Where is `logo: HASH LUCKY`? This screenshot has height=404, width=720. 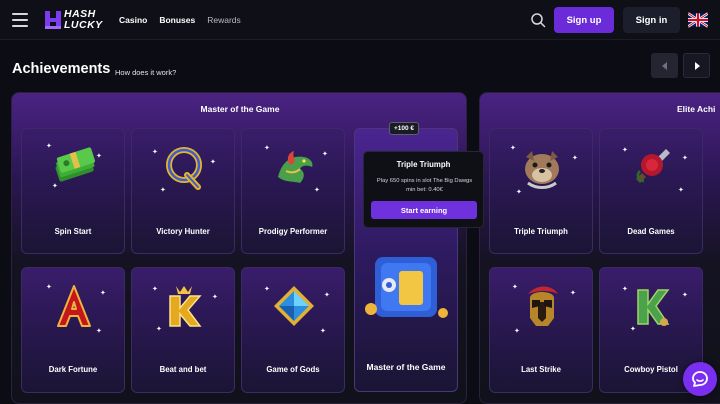 logo: HASH LUCKY is located at coordinates (73, 20).